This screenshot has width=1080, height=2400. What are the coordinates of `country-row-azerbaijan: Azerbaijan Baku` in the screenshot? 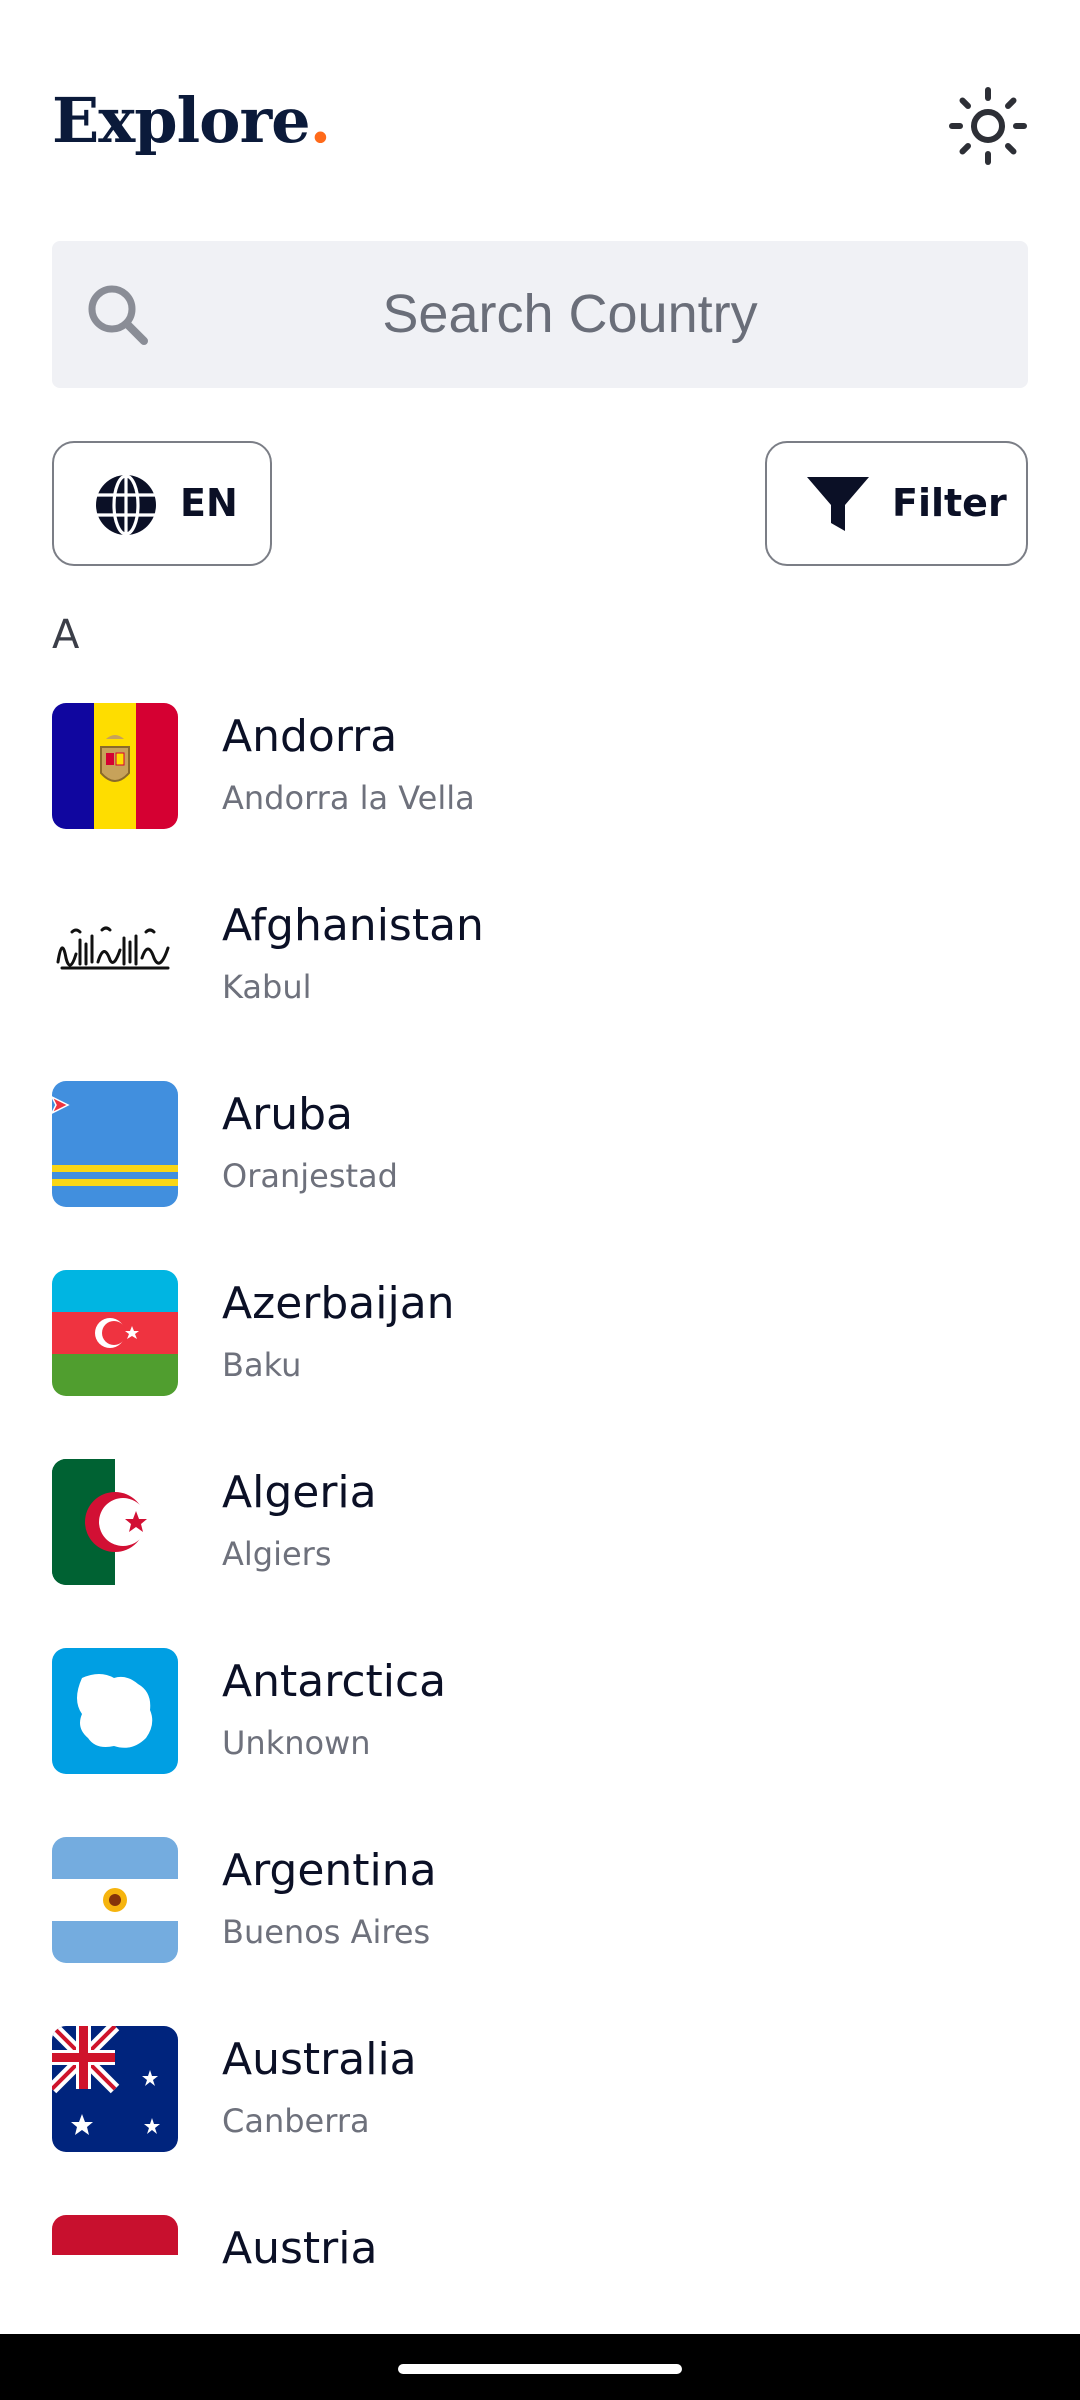 It's located at (540, 1333).